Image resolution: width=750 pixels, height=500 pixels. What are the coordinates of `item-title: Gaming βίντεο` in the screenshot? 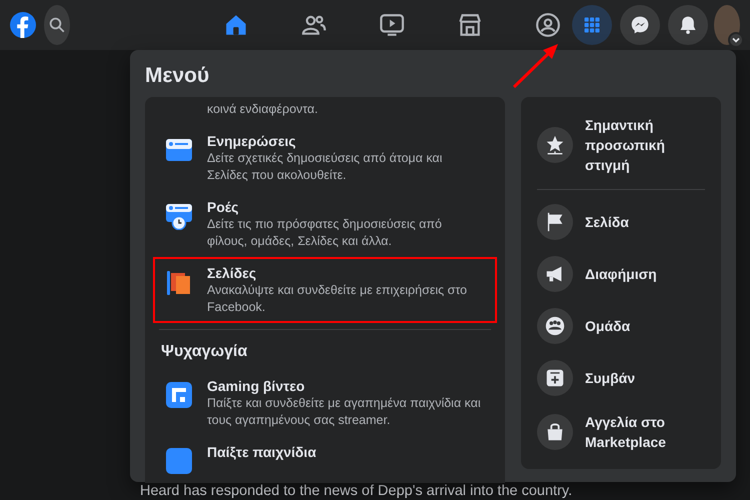 It's located at (256, 386).